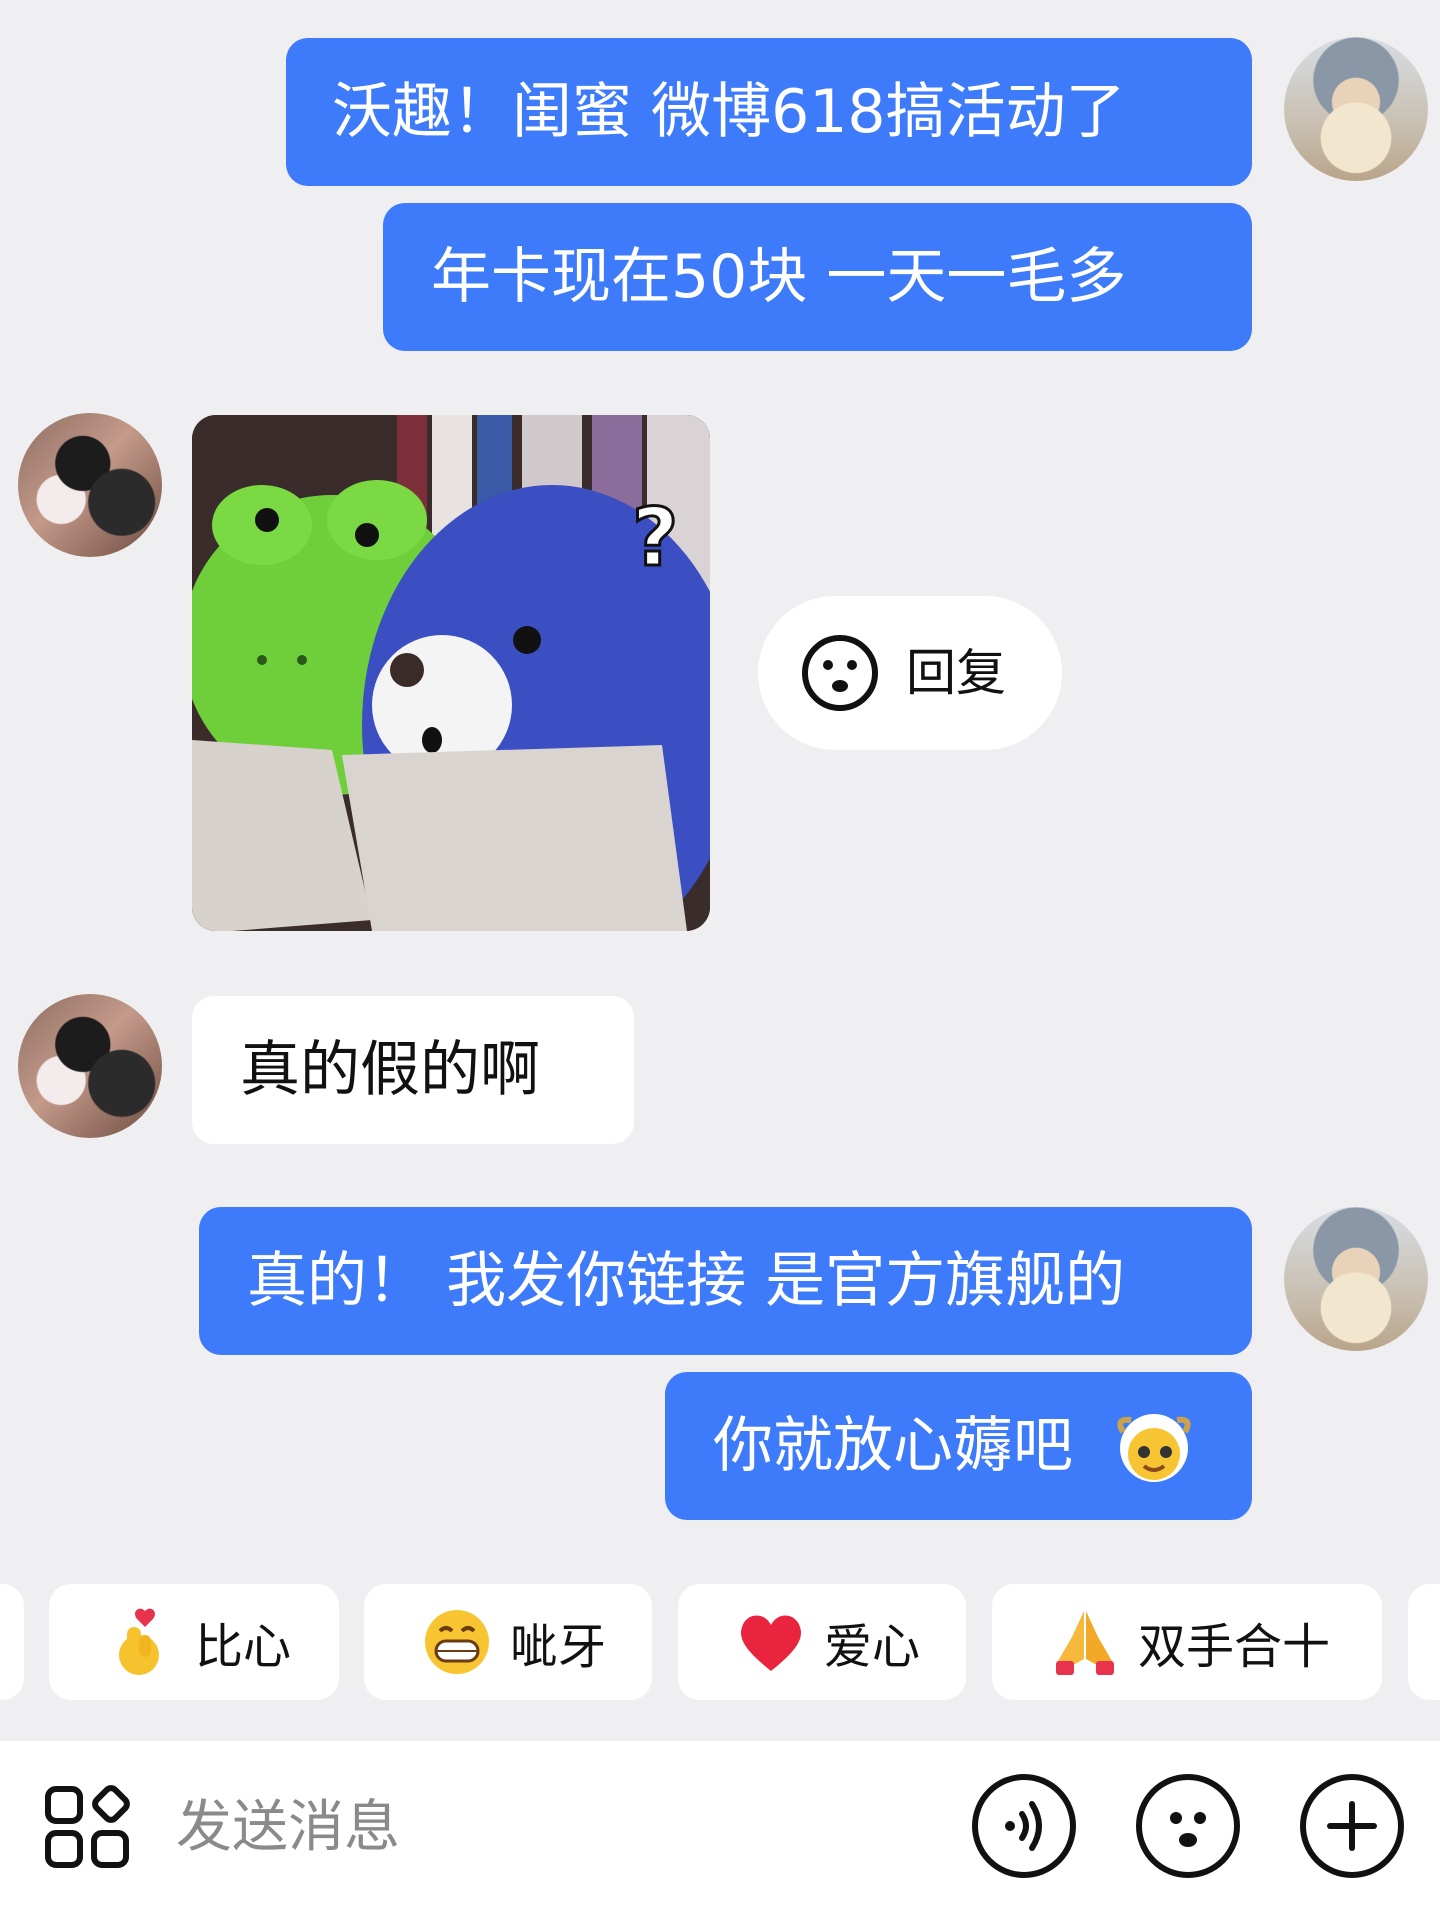 The width and height of the screenshot is (1440, 1921). Describe the element at coordinates (771, 1643) in the screenshot. I see `red-heart-icon` at that location.